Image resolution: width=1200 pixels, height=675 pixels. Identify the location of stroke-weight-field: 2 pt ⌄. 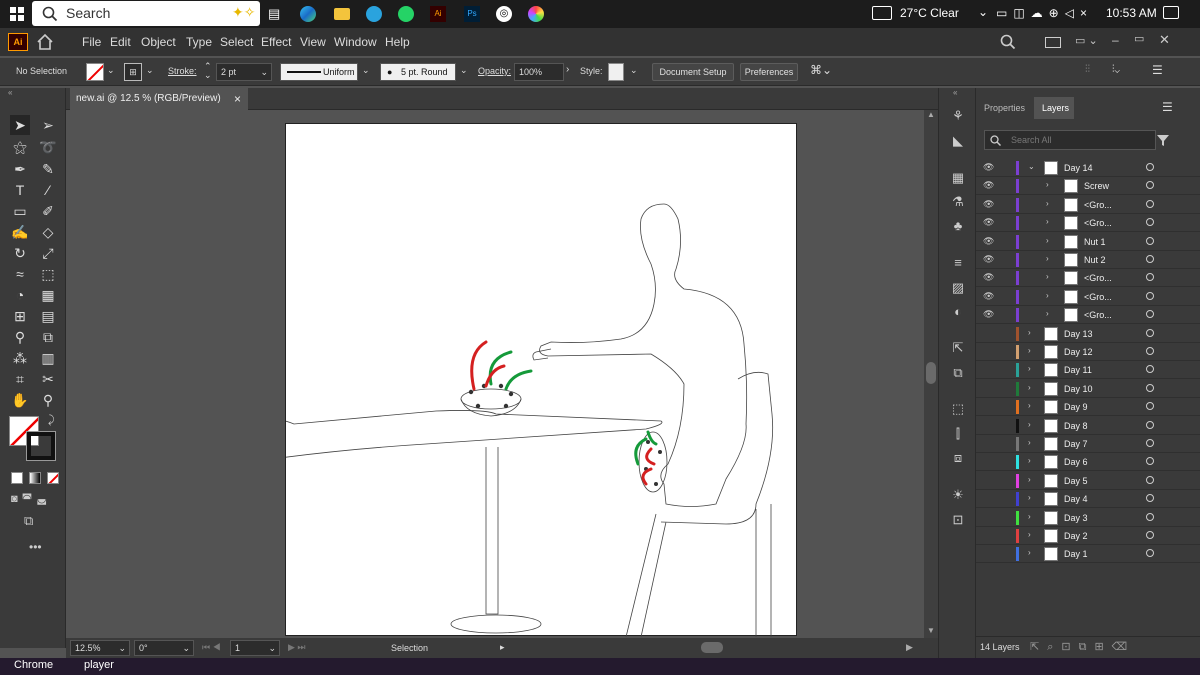
(244, 72).